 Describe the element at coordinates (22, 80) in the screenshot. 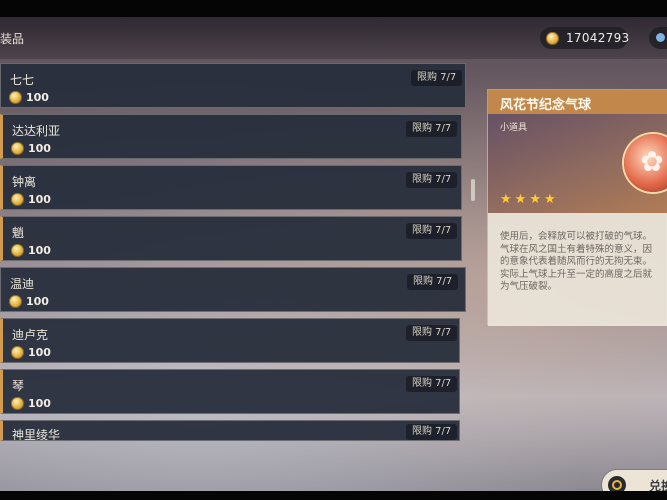

I see `item-name: 七七` at that location.